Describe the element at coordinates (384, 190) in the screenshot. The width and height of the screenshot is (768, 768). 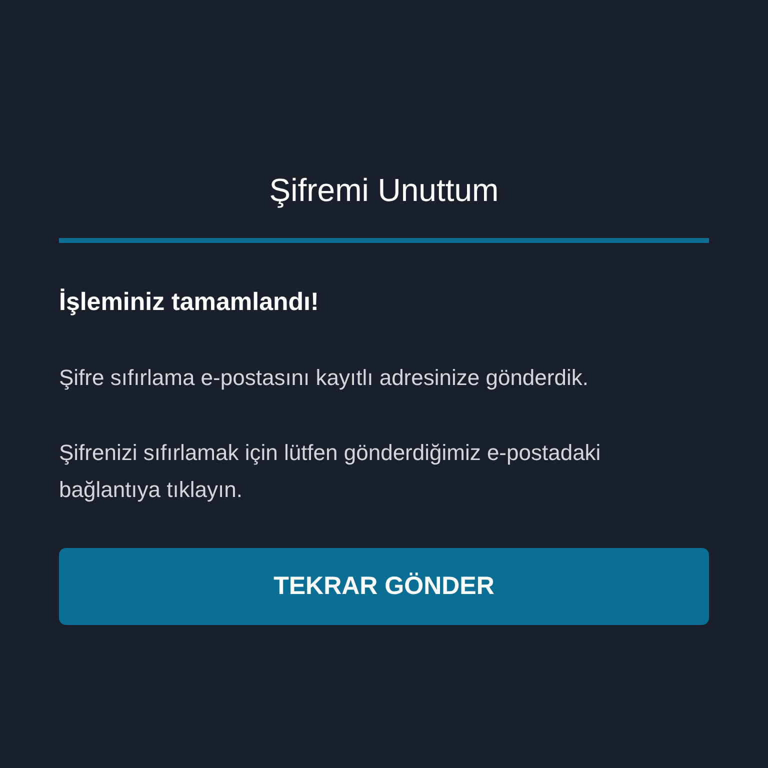
I see `page-title: Şifremi Unuttum` at that location.